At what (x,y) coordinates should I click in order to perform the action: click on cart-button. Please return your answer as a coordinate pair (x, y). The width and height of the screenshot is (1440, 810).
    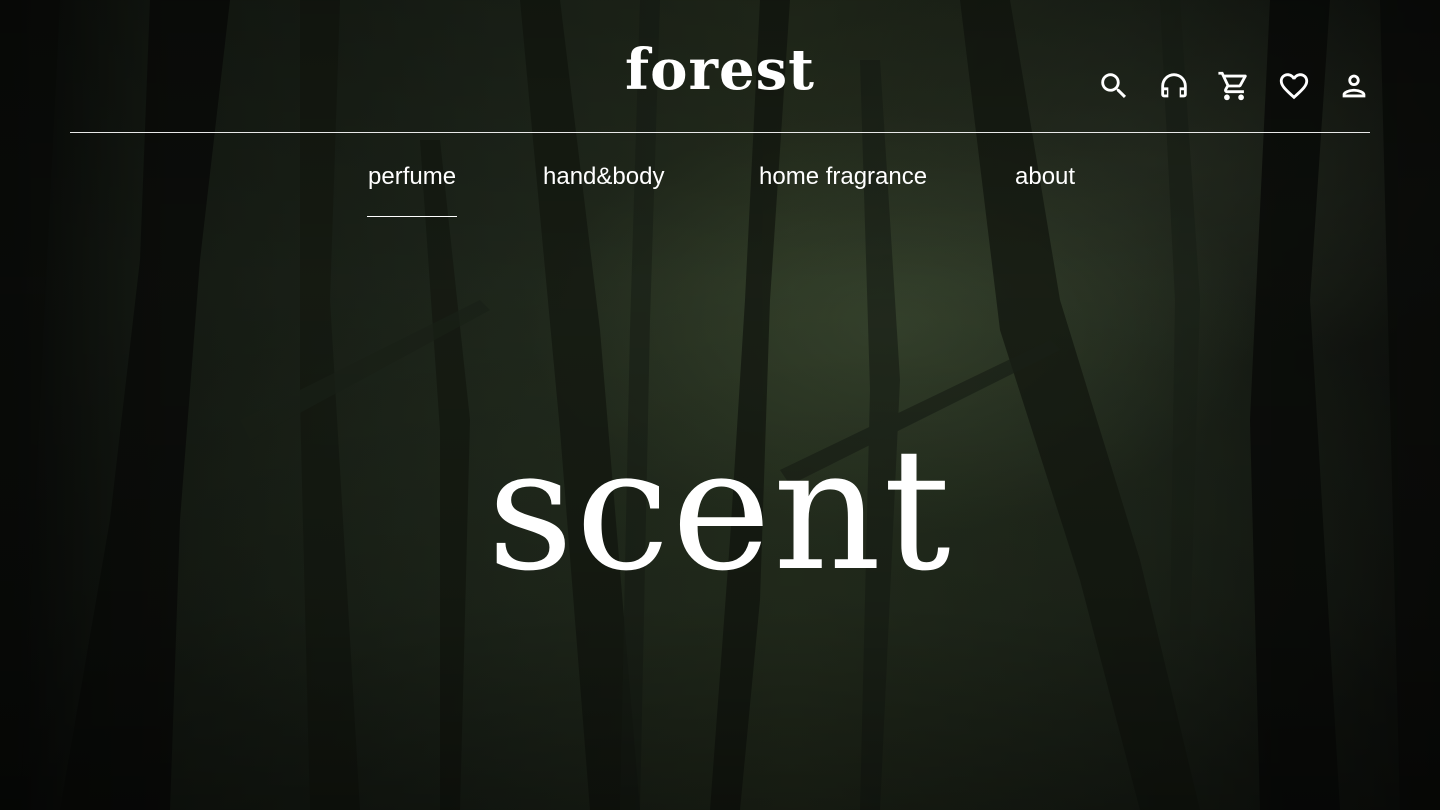
    Looking at the image, I should click on (1234, 86).